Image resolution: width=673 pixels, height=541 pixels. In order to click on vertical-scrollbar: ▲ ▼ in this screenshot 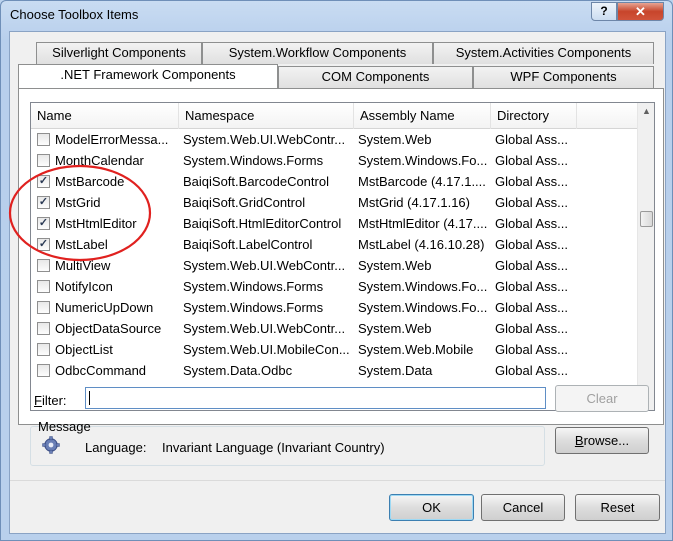, I will do `click(645, 256)`.